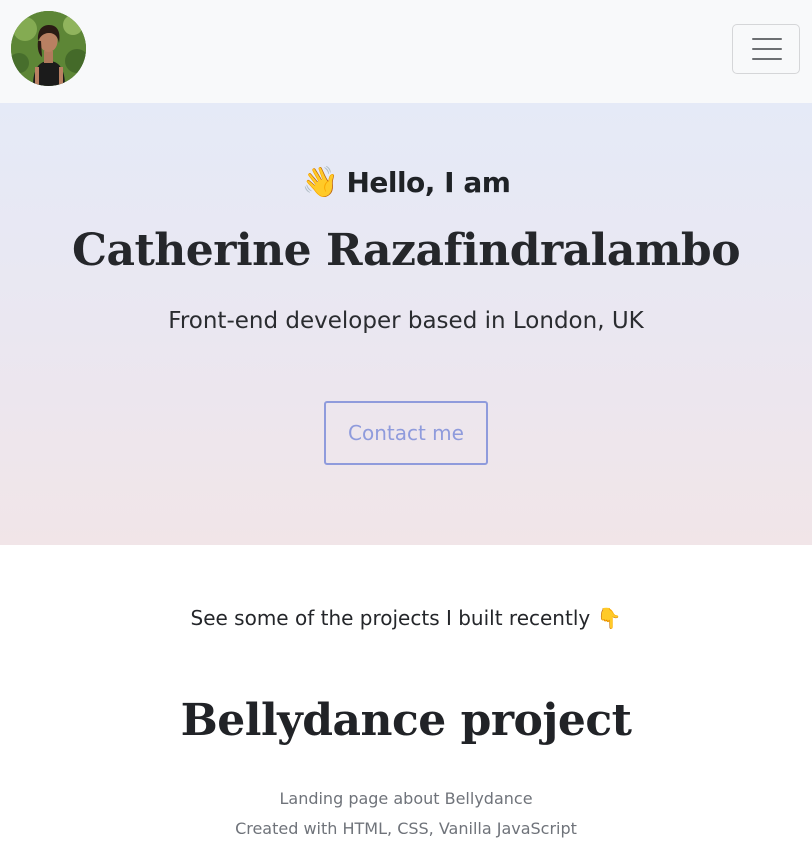 This screenshot has width=812, height=842. I want to click on navbar, so click(406, 51).